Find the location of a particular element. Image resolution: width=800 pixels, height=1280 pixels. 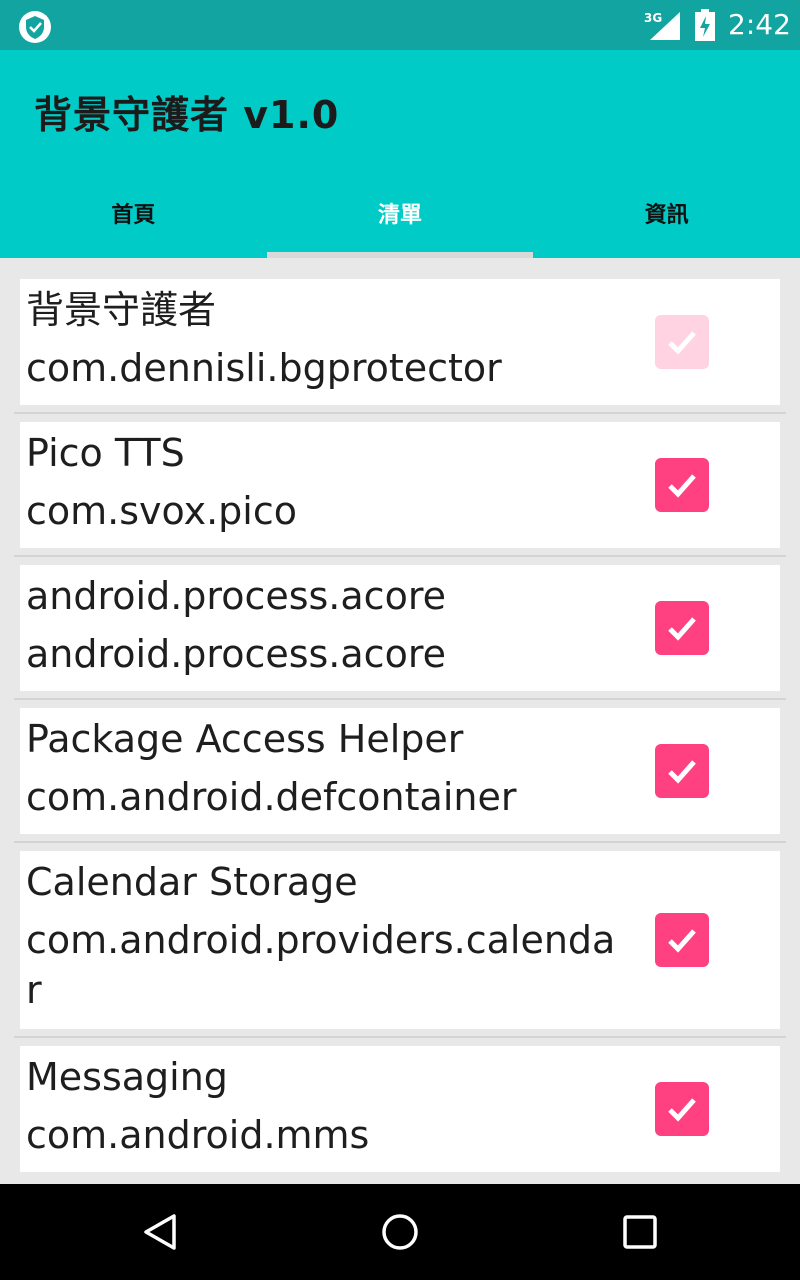

navigation-bar is located at coordinates (400, 1232).